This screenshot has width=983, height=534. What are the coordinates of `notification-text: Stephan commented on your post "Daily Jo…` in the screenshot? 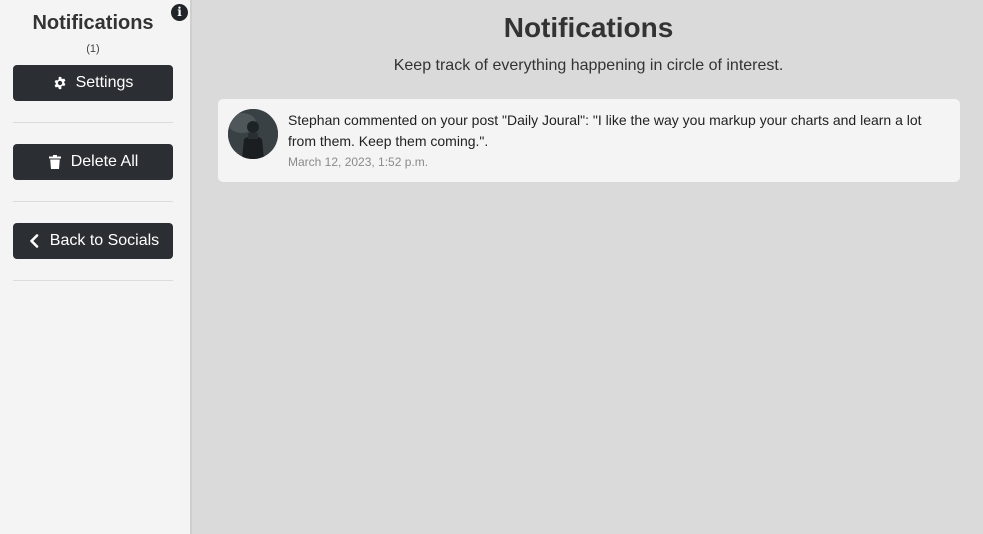 It's located at (605, 130).